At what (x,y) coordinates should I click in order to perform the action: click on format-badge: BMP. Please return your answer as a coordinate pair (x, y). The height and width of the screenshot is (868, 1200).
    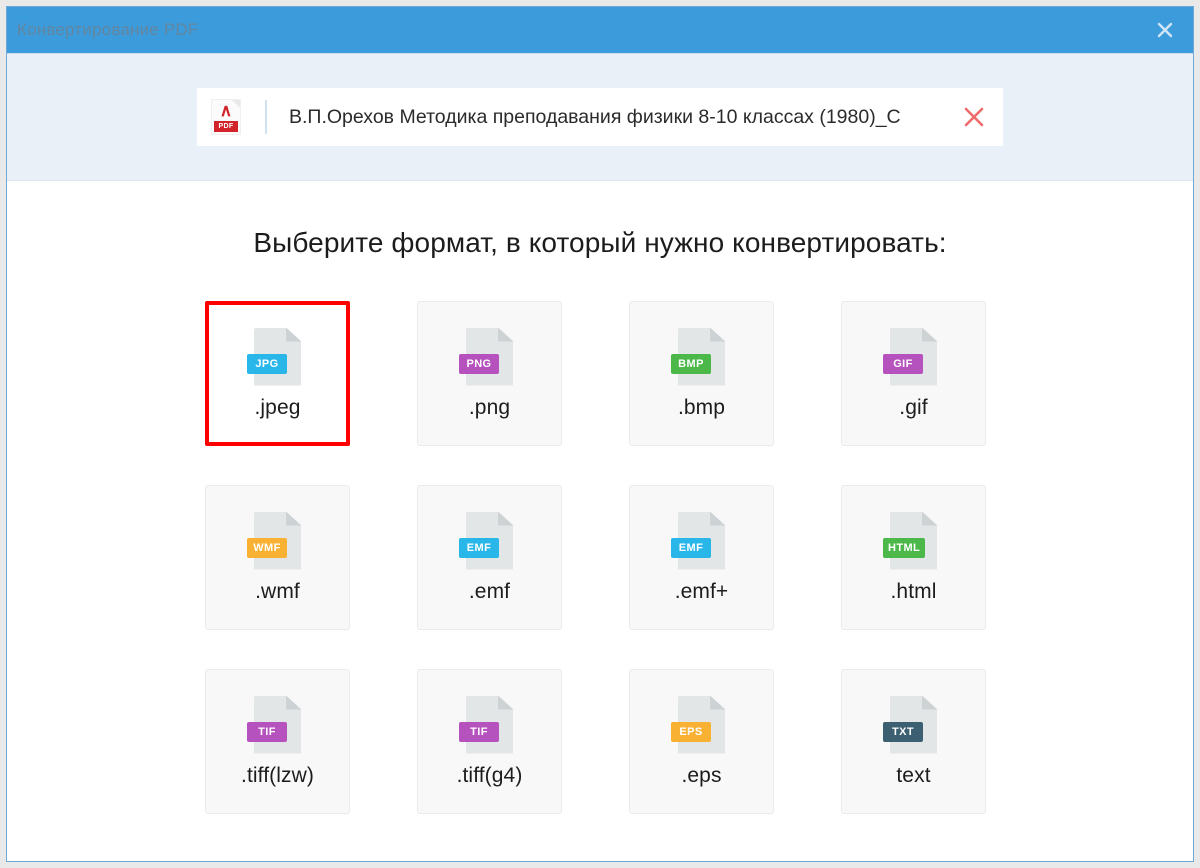
    Looking at the image, I should click on (691, 363).